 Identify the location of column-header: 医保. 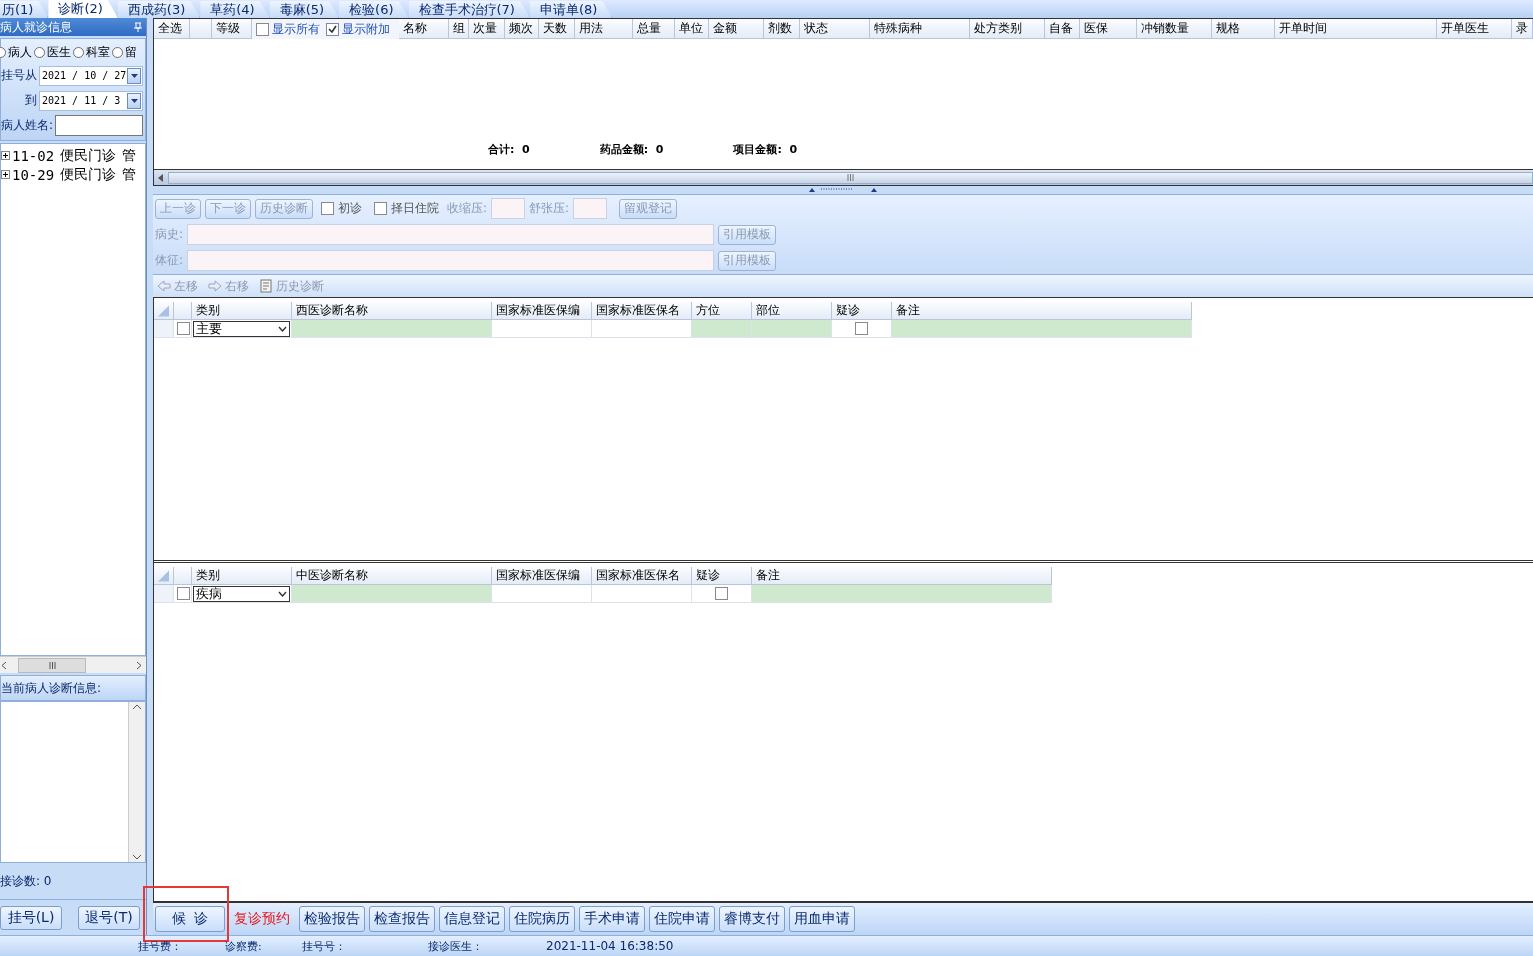
(1109, 29).